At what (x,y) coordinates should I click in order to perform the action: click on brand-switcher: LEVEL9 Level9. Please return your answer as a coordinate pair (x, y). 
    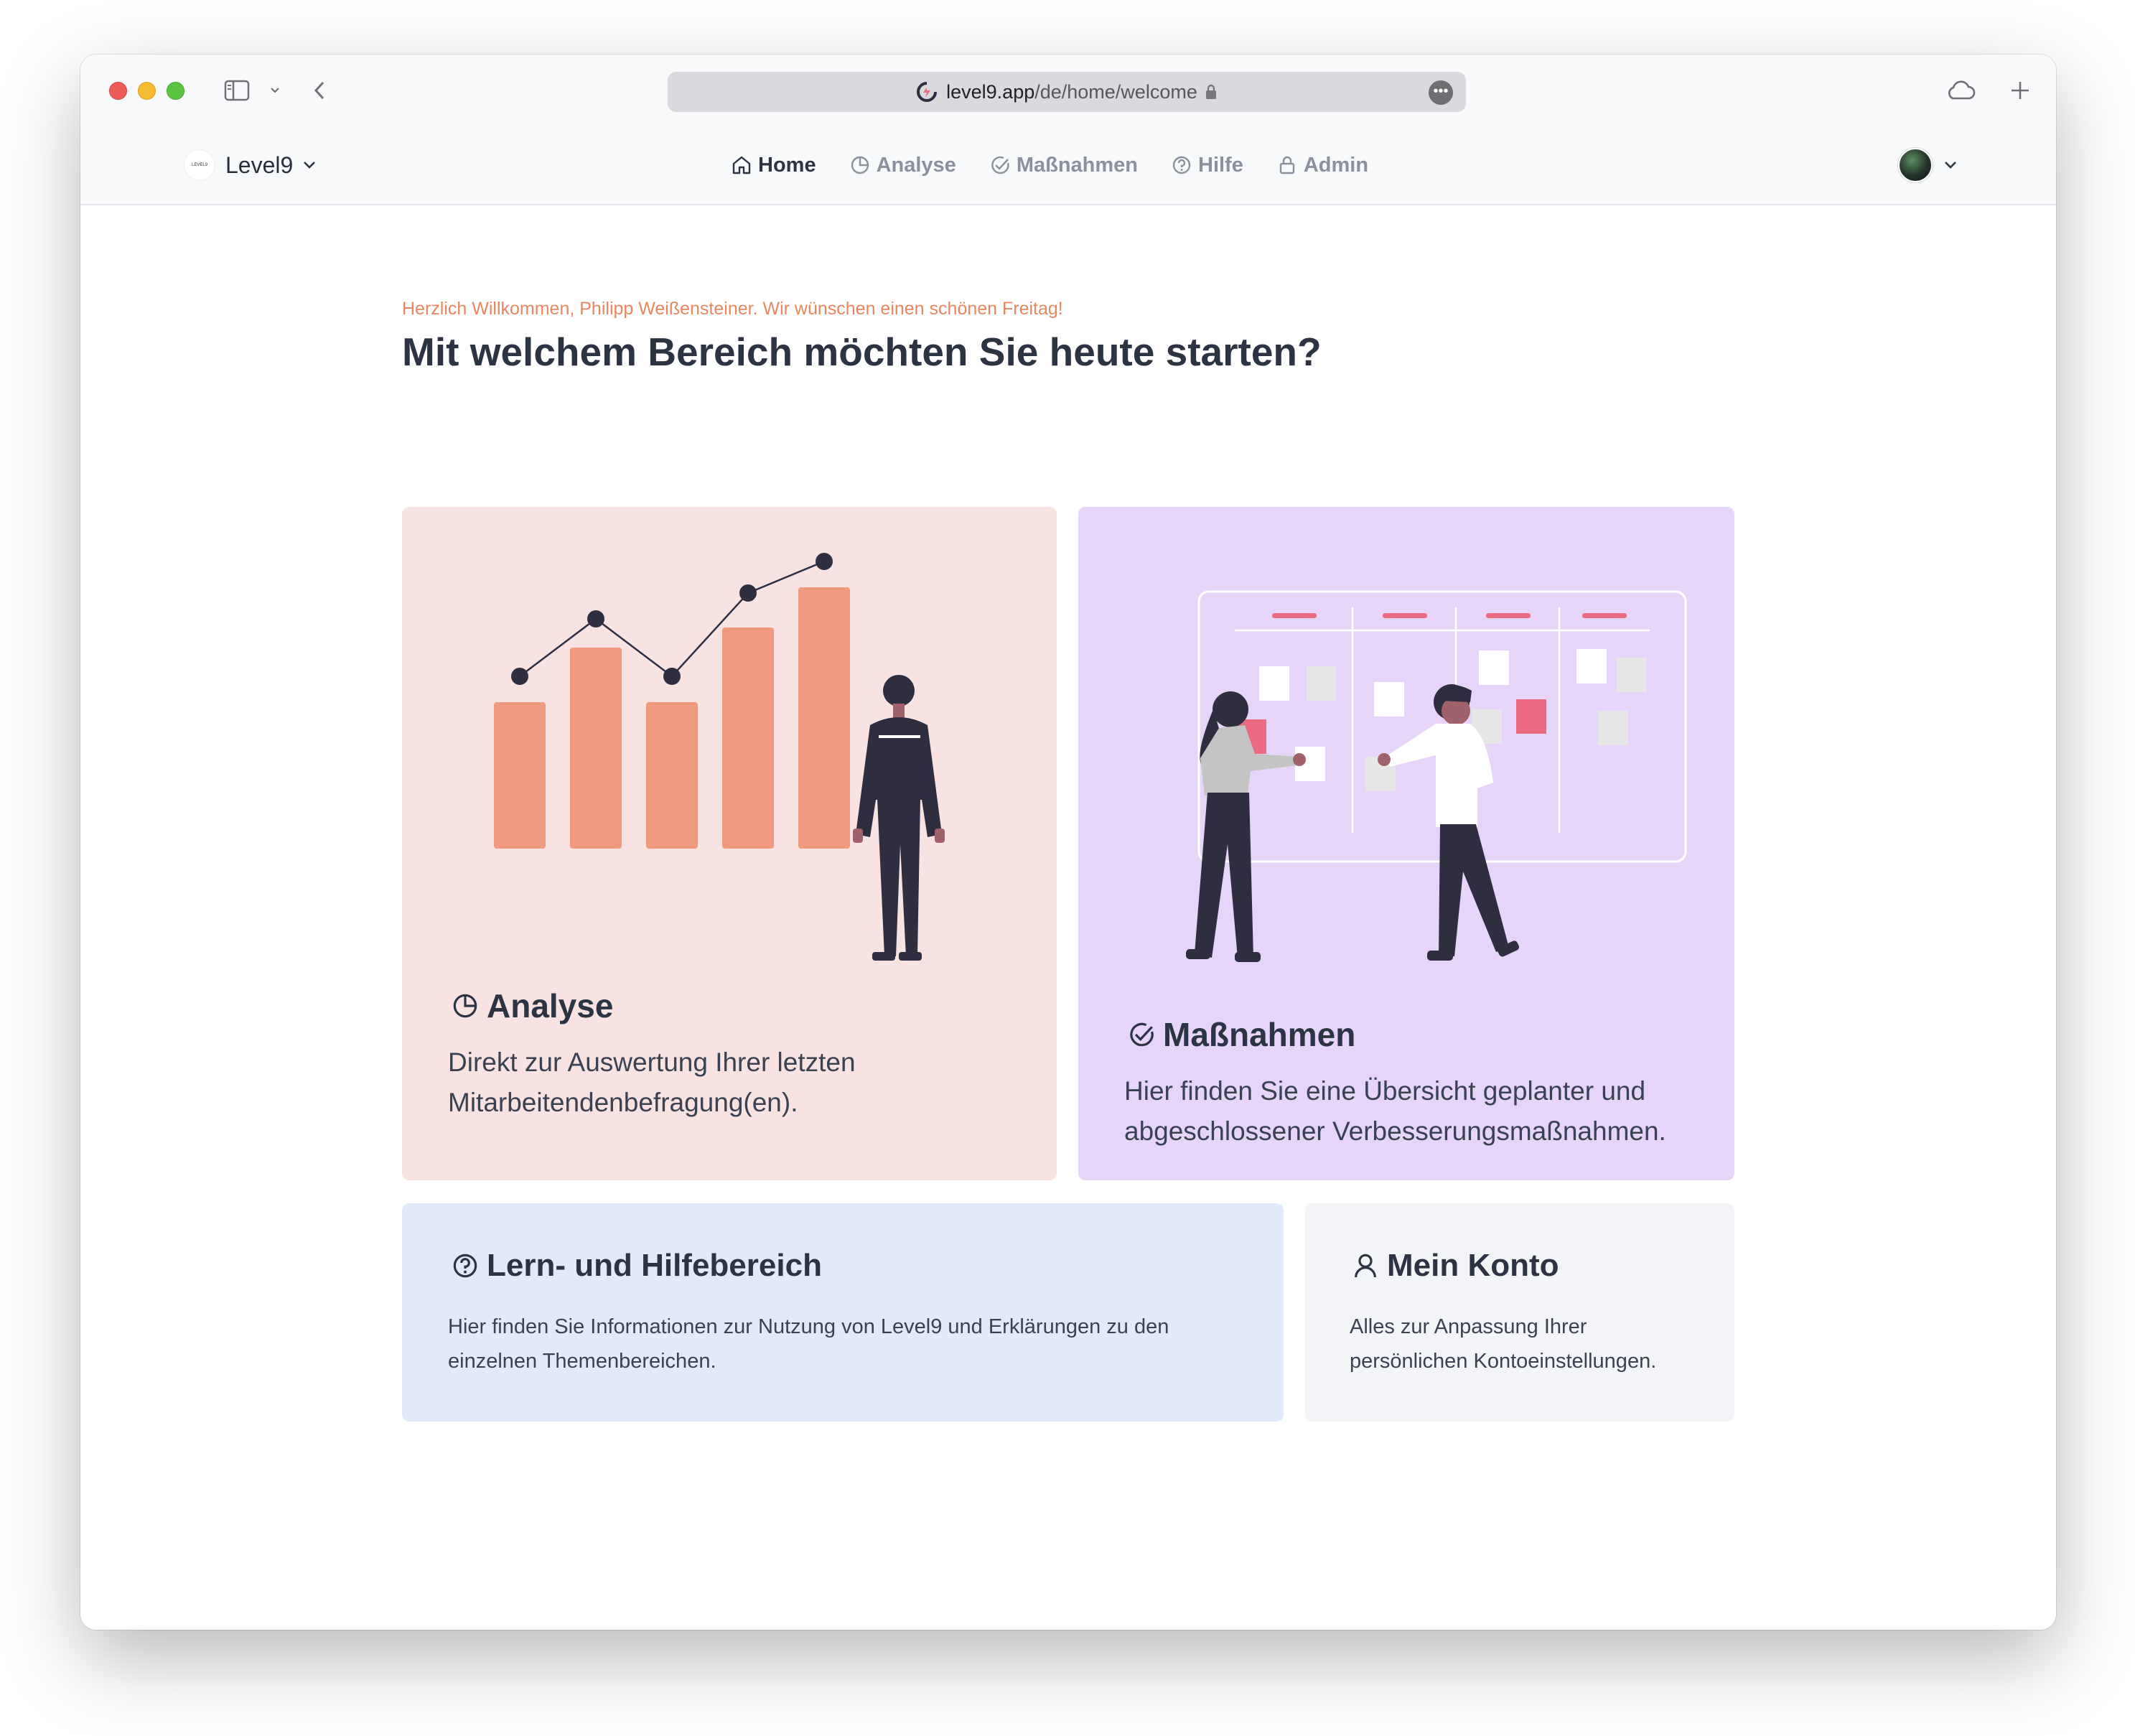
    Looking at the image, I should click on (250, 165).